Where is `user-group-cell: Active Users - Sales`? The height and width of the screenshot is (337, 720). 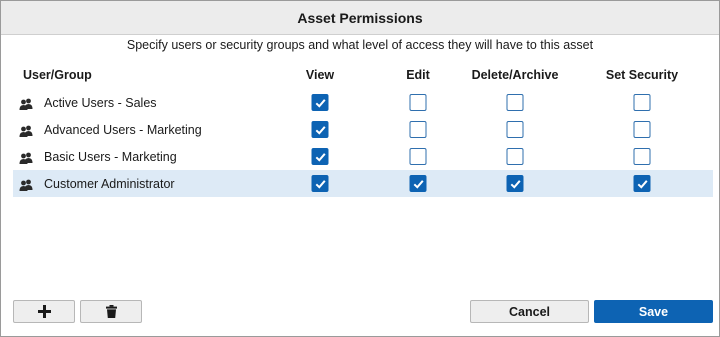 user-group-cell: Active Users - Sales is located at coordinates (88, 102).